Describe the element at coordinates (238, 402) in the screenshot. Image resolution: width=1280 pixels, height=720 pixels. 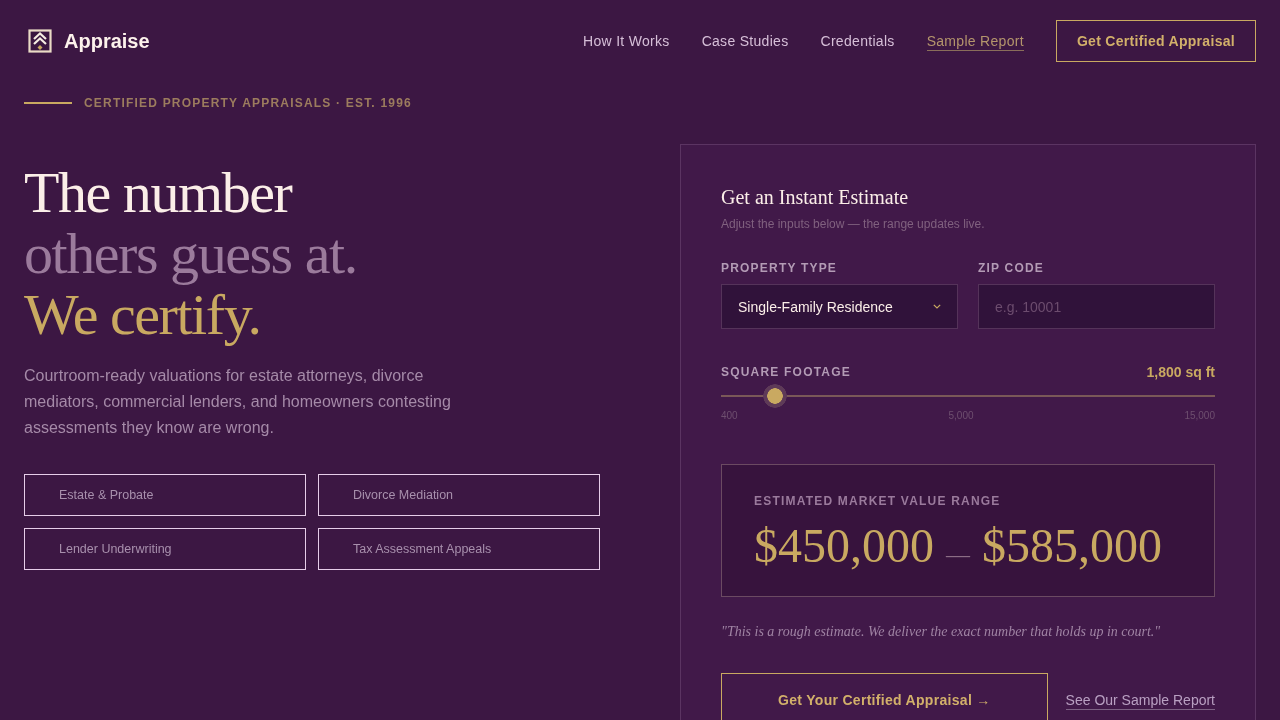
I see `hero-description: Courtroom-ready valuations for estate attorneys, divorce mediators, commercial lenders, and homeowners contesting assessments they know are wrong.` at that location.